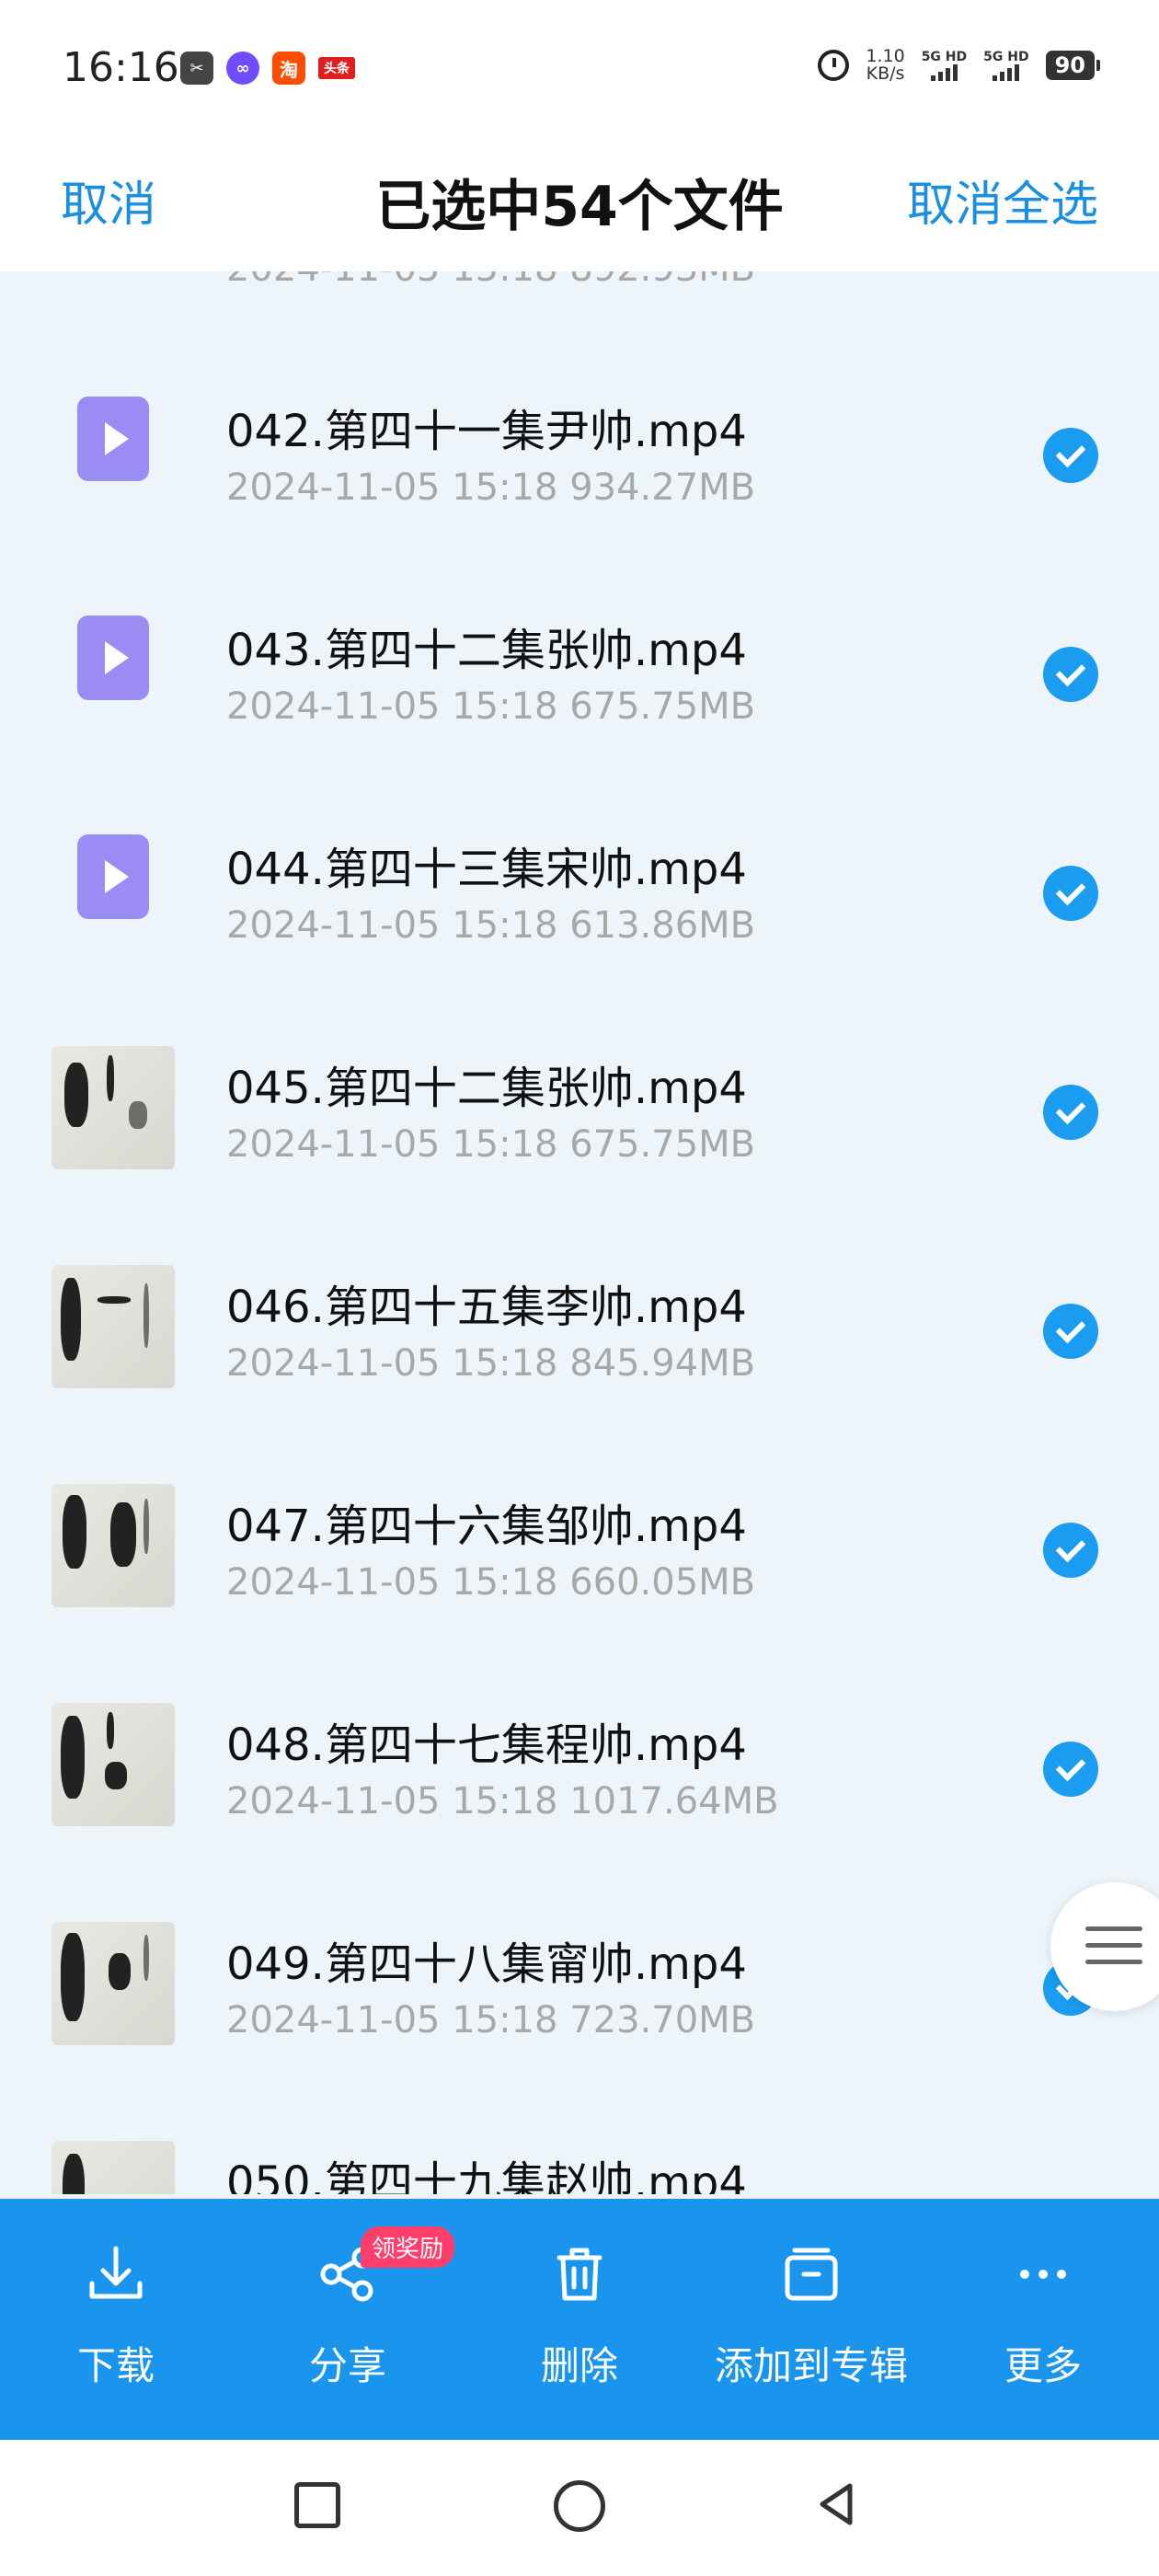 This screenshot has height=2576, width=1159. What do you see at coordinates (491, 925) in the screenshot?
I see `file-meta: 2024-11-05 15:18 613.86MB` at bounding box center [491, 925].